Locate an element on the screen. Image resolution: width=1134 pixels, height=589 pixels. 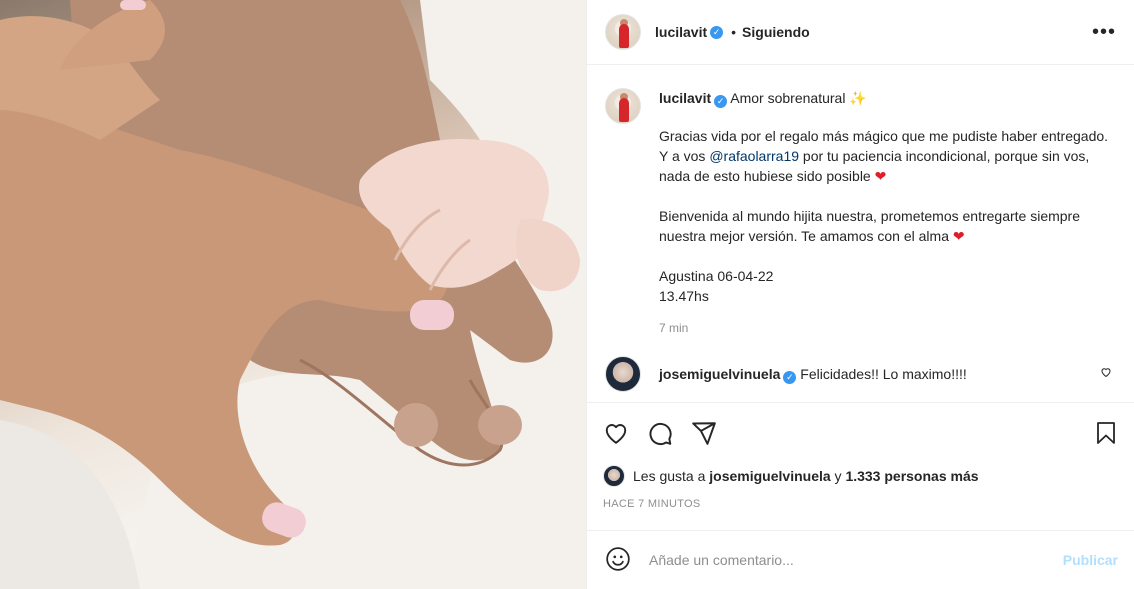
comment-input is located at coordinates (856, 560).